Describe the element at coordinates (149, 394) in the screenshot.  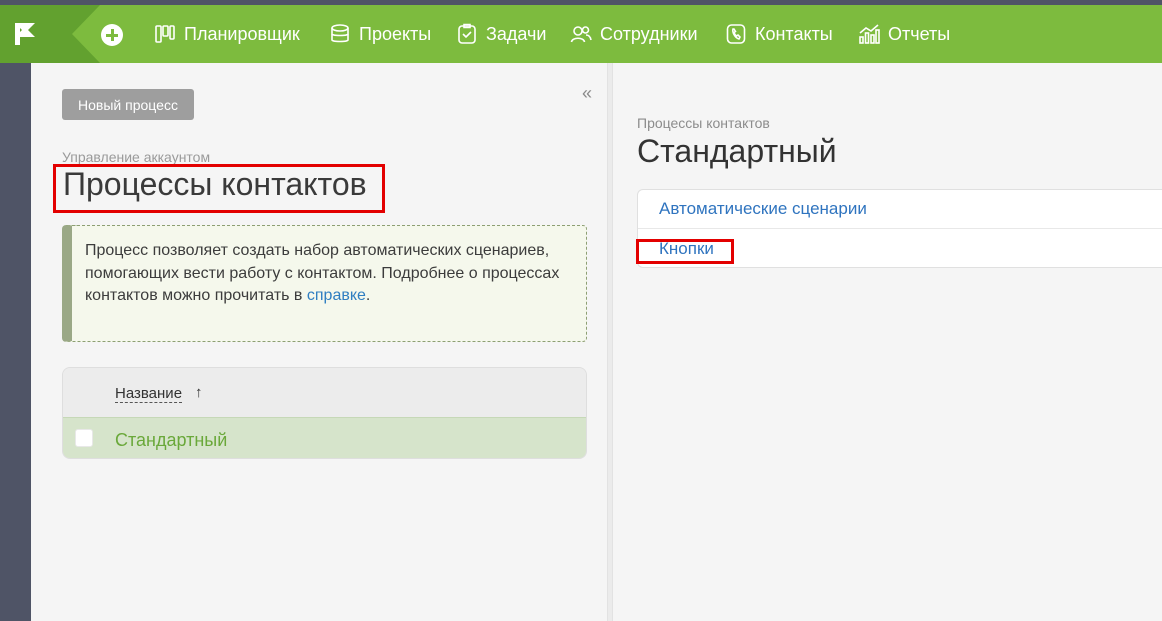
I see `column-name-header: Название` at that location.